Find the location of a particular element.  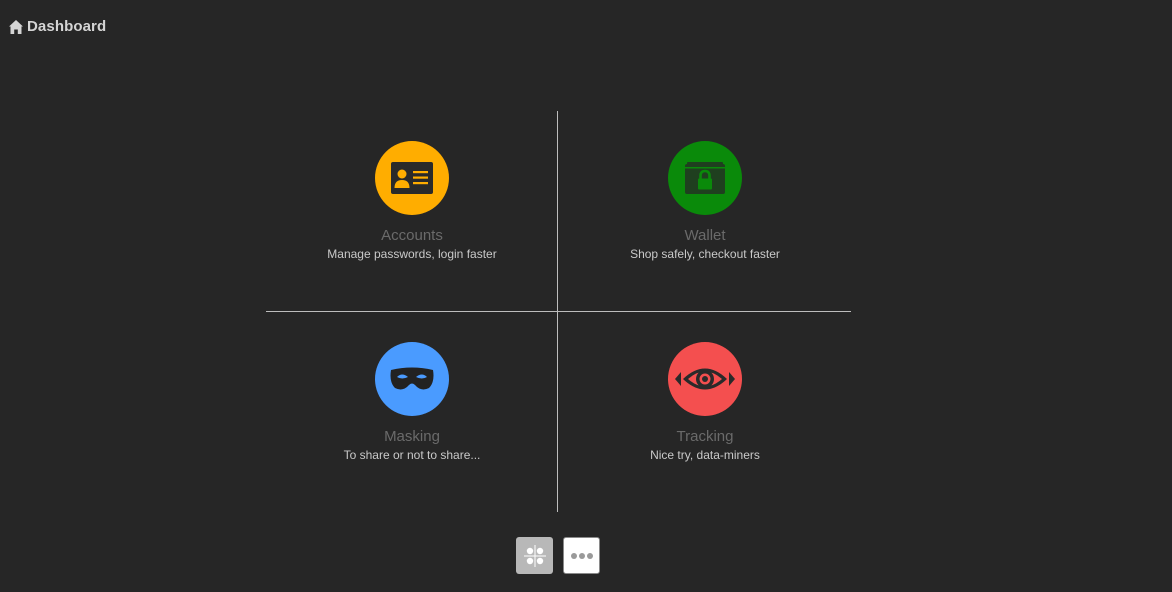

home-icon is located at coordinates (16, 27).